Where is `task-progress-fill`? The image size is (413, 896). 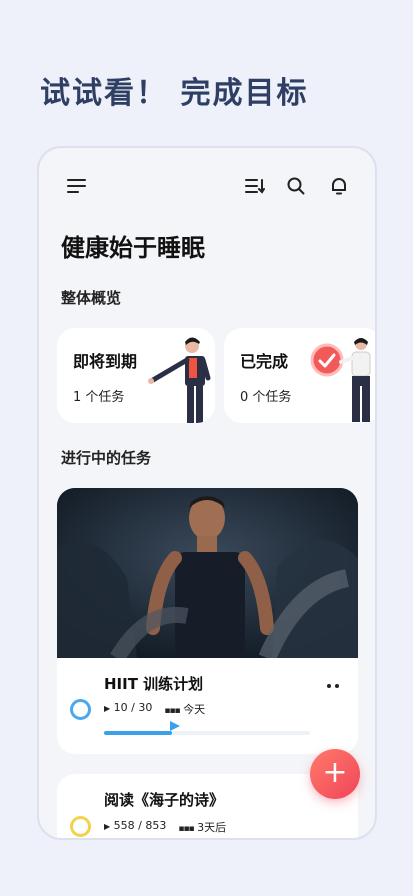 task-progress-fill is located at coordinates (138, 733).